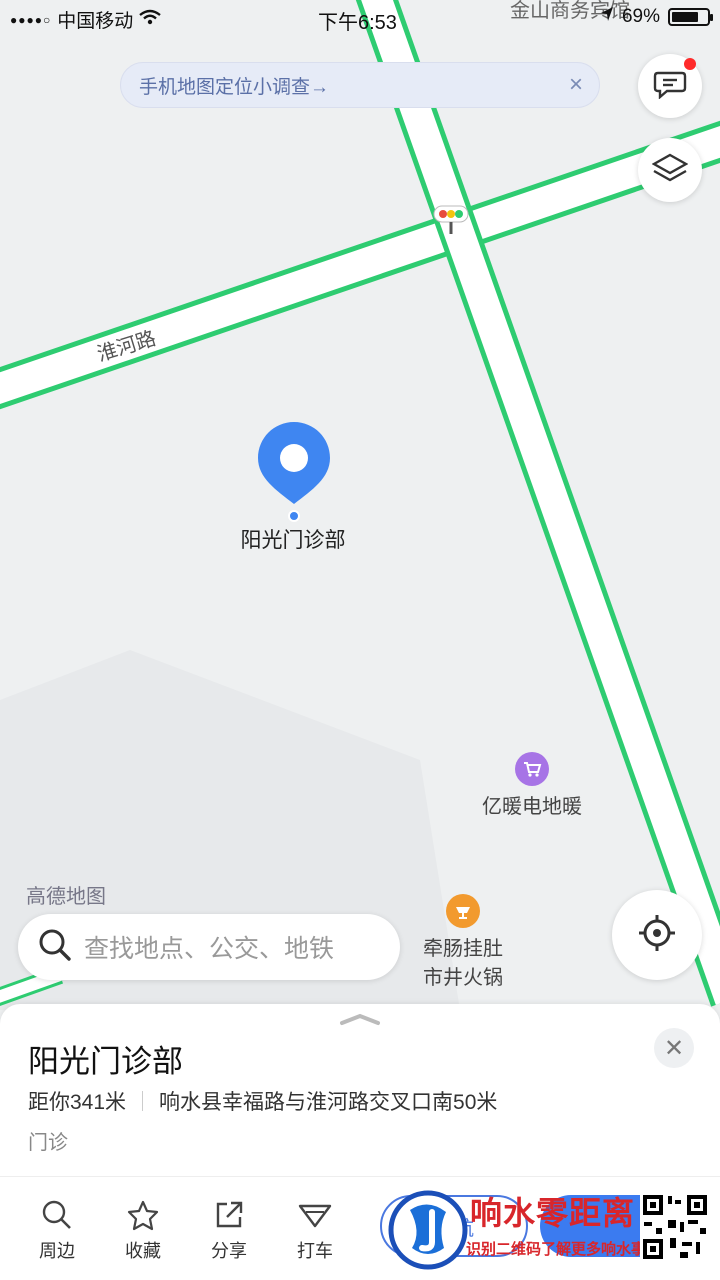  I want to click on poi-hotpot: 牵肠挂肚 市井火锅, so click(463, 942).